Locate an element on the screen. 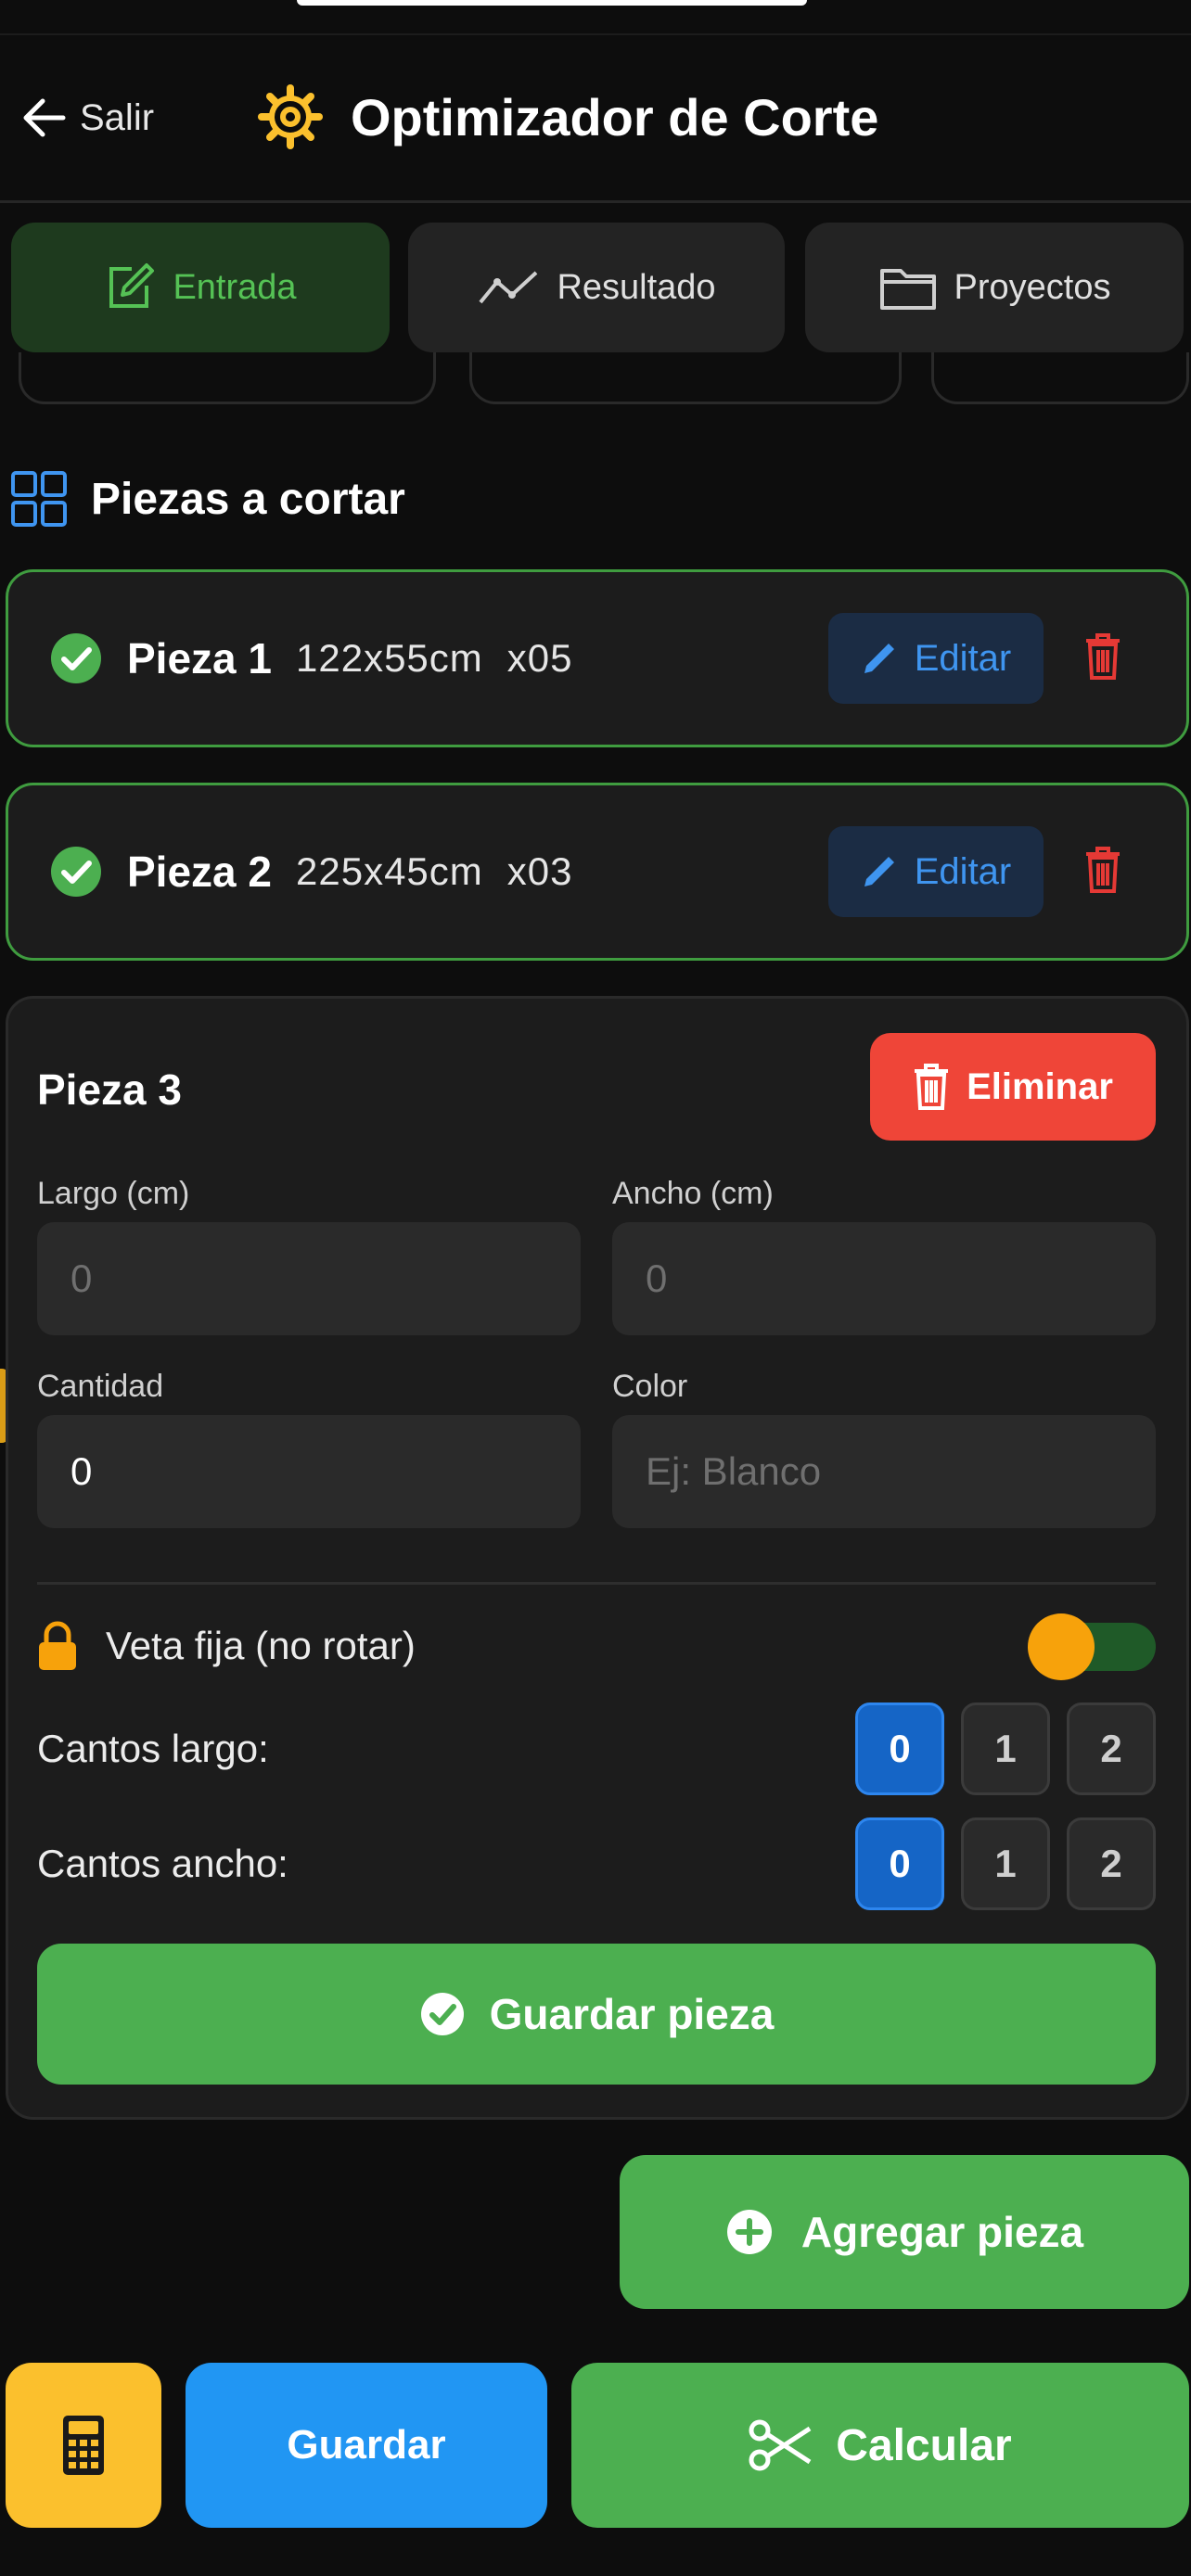  delete-piece-button: Eliminar is located at coordinates (1013, 1087).